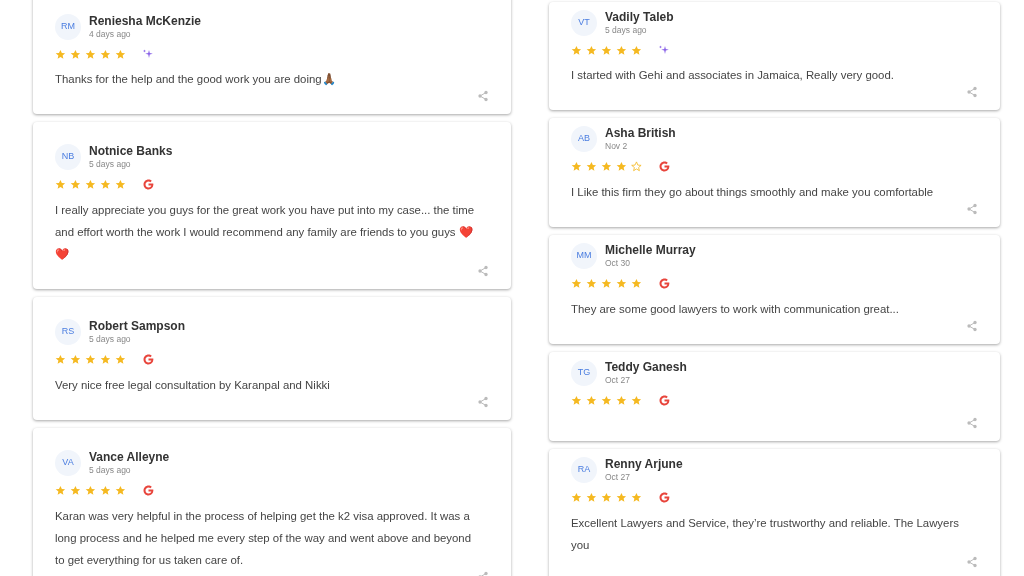 This screenshot has width=1024, height=576. I want to click on avatar-initials: VT, so click(584, 23).